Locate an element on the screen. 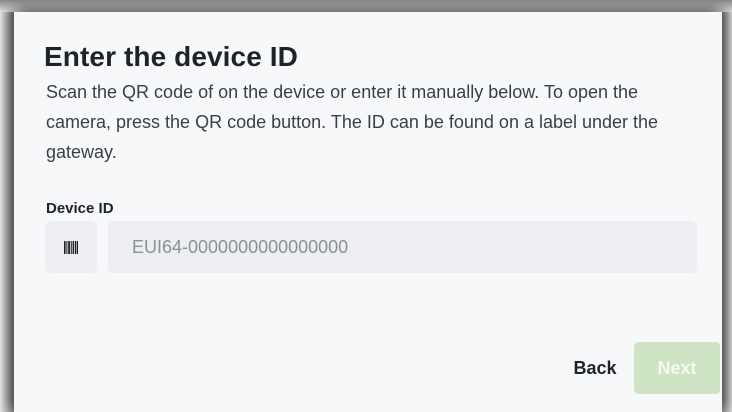  barcode-icon is located at coordinates (71, 247).